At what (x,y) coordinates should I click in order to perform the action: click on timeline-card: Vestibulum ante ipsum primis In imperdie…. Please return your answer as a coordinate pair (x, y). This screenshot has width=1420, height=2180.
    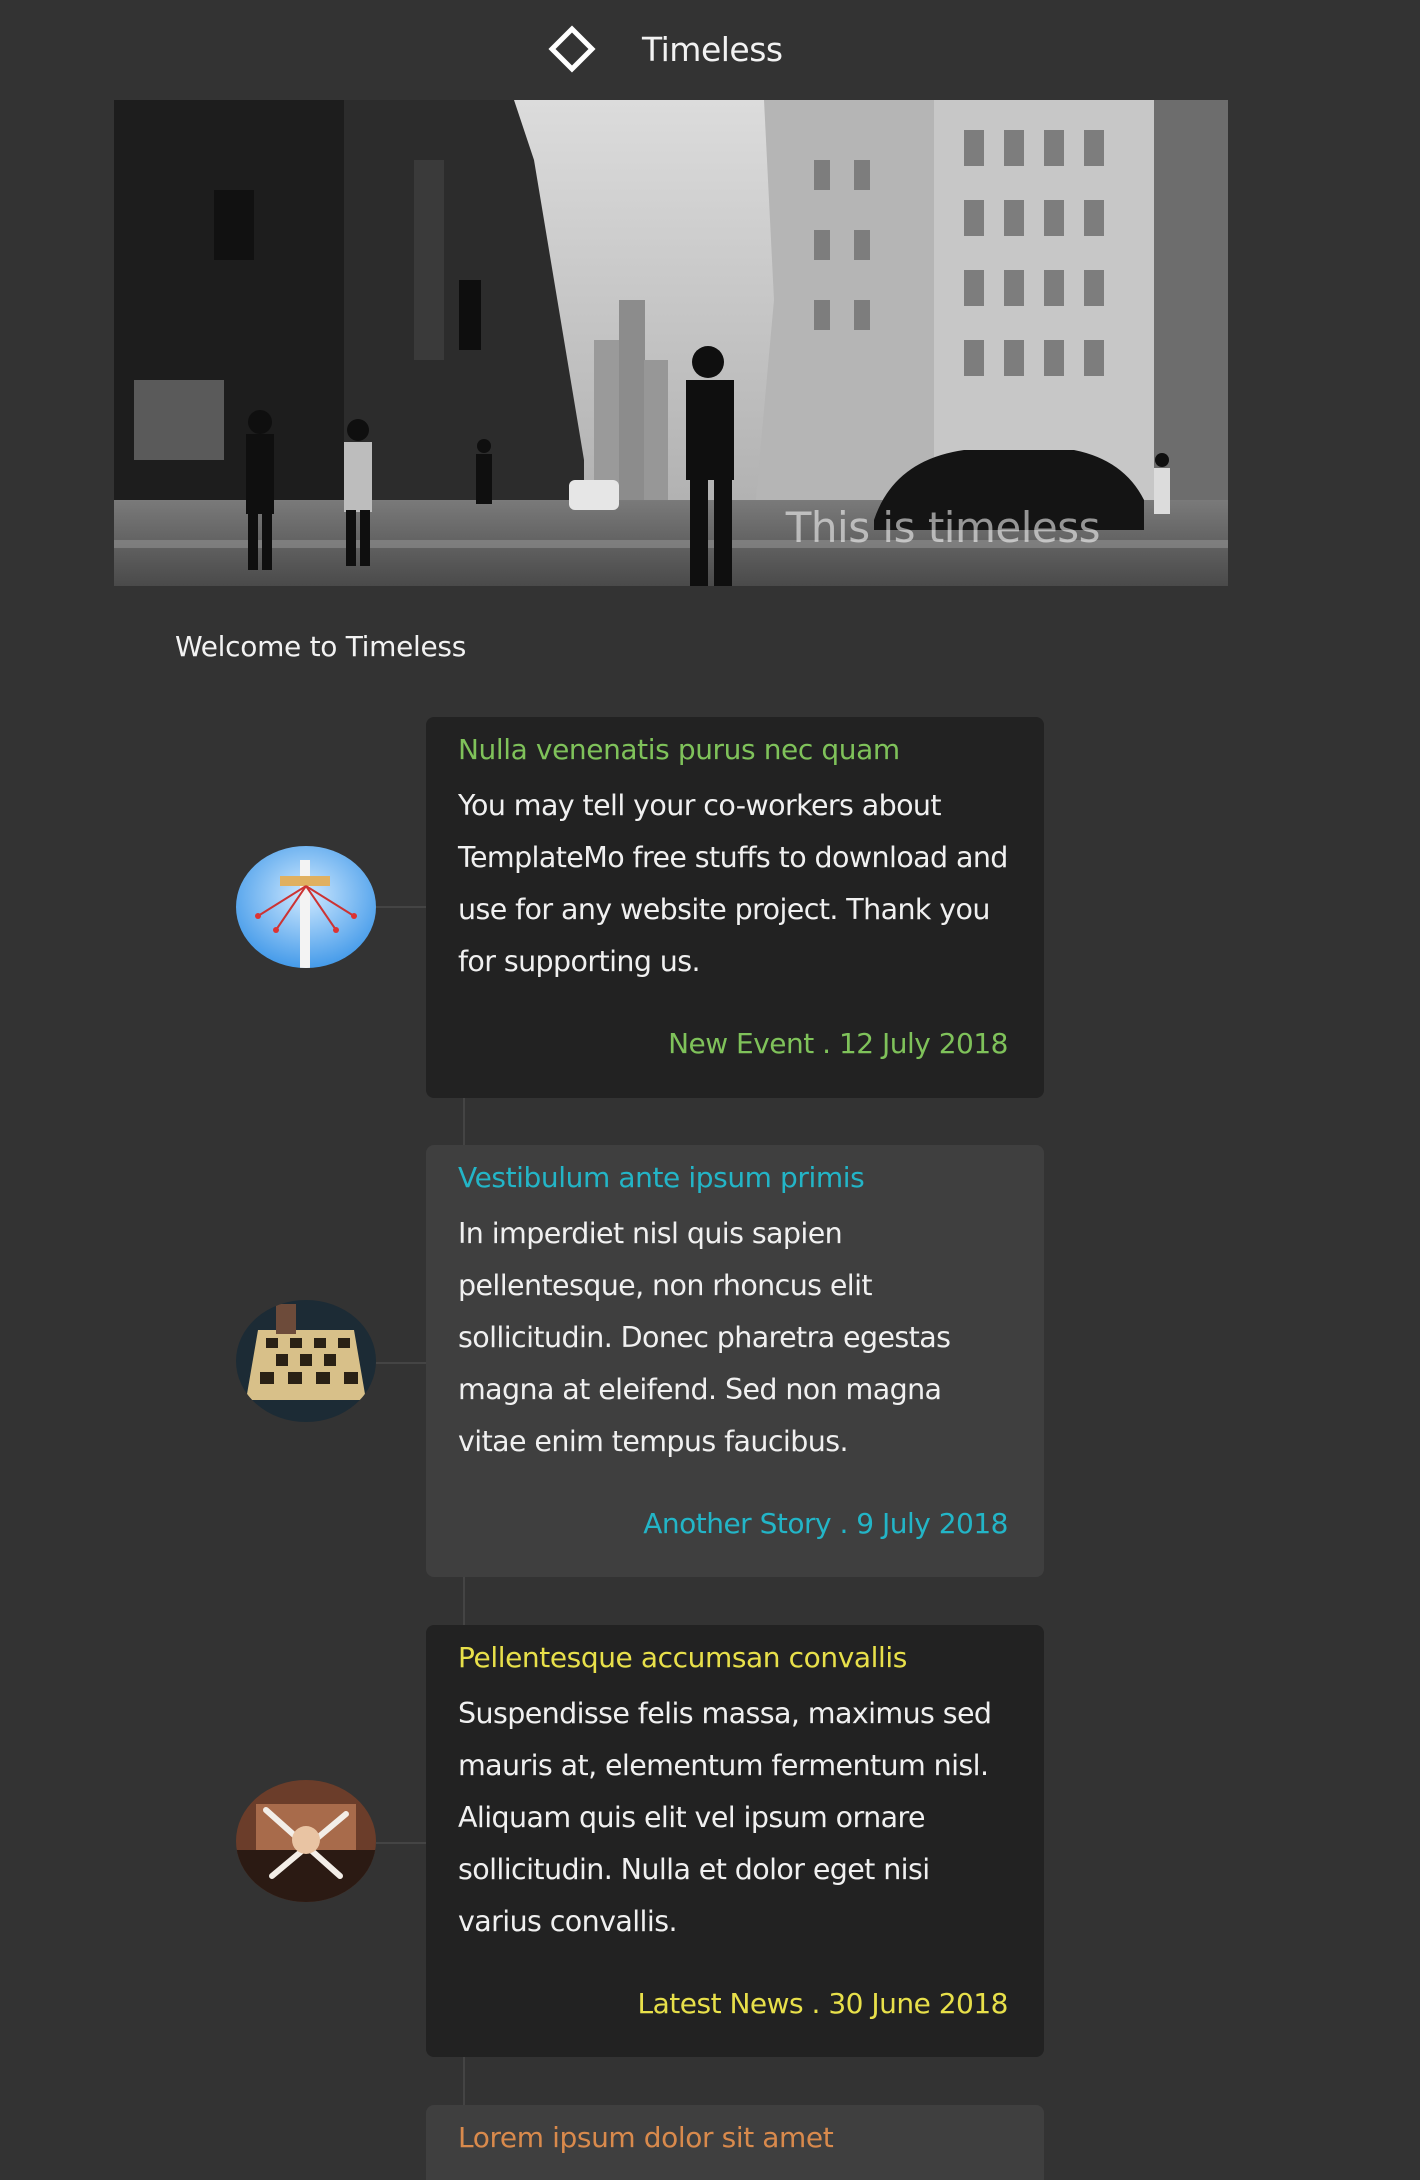
    Looking at the image, I should click on (735, 1361).